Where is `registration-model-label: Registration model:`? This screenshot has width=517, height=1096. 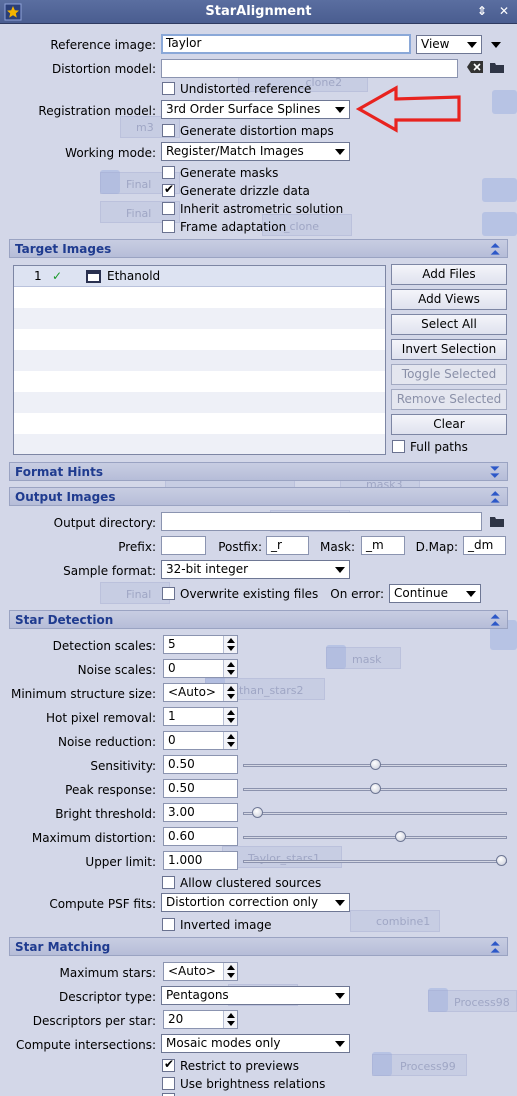 registration-model-label: Registration model: is located at coordinates (97, 111).